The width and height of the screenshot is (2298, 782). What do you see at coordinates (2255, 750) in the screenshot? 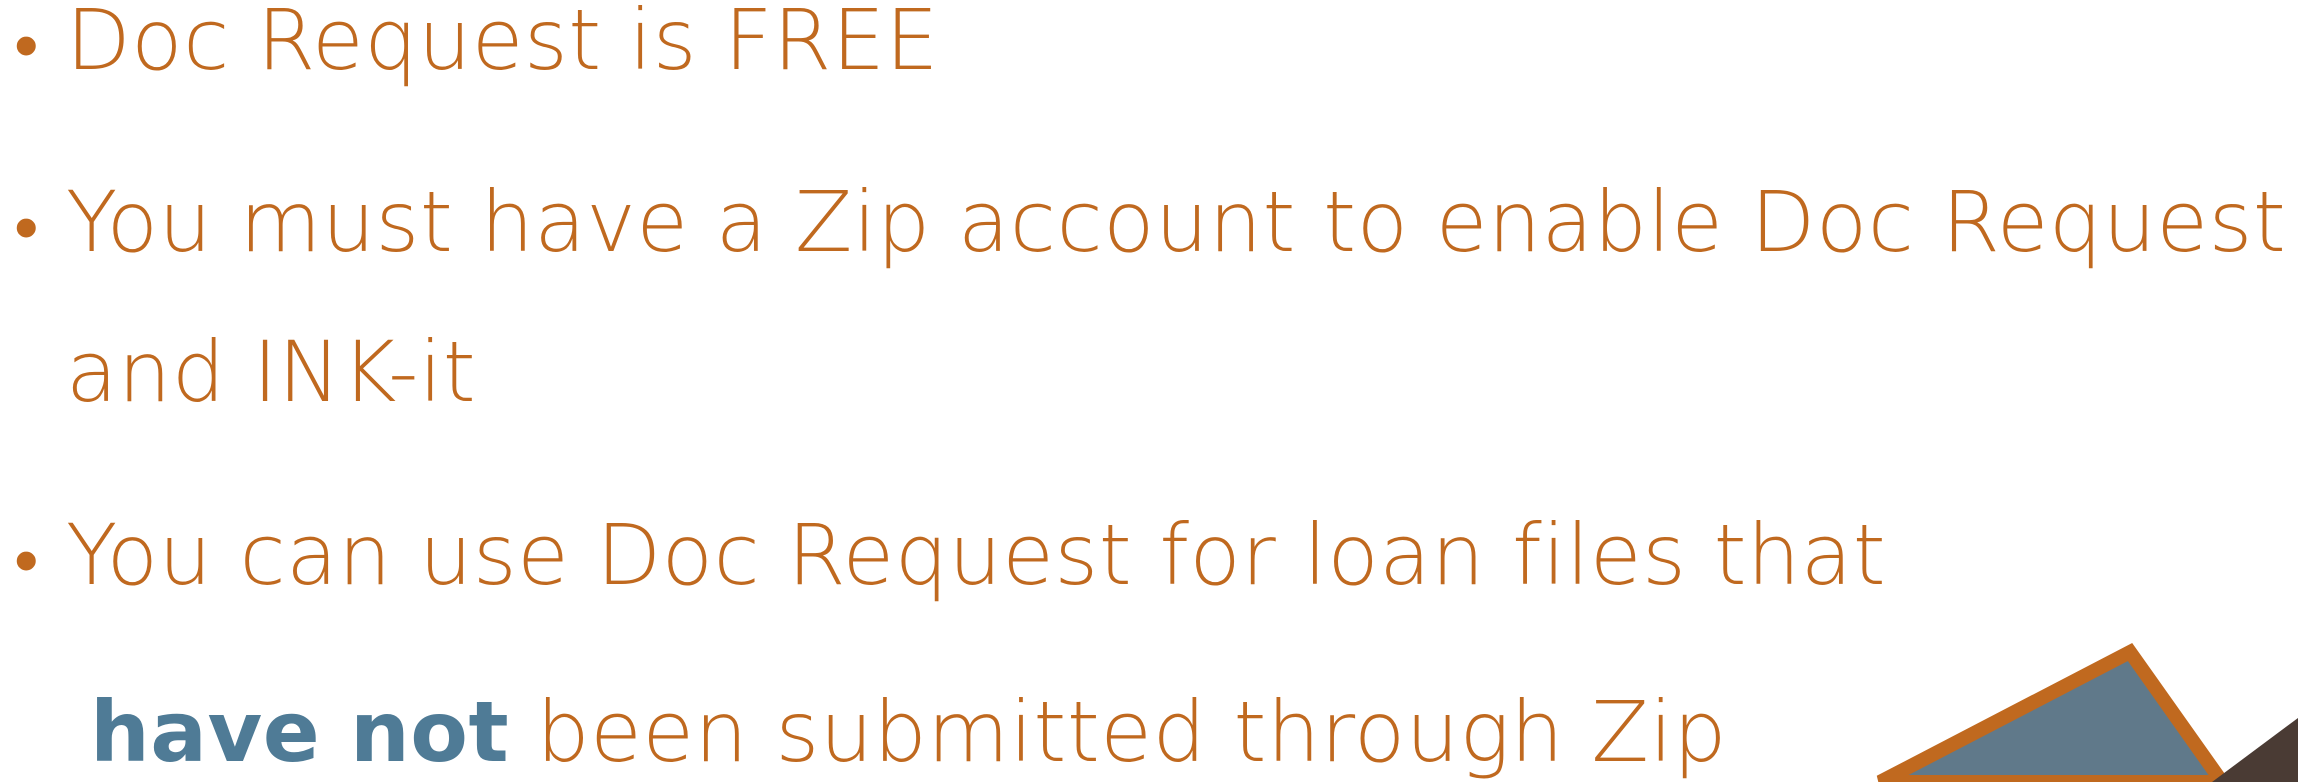
I see `decorative-dark-edge` at bounding box center [2255, 750].